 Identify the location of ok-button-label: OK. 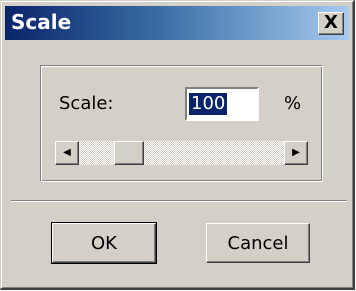
(104, 243).